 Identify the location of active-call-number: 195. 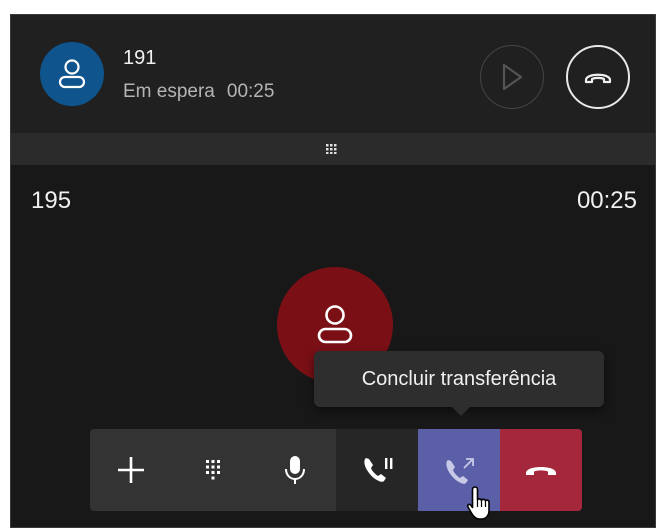
(51, 200).